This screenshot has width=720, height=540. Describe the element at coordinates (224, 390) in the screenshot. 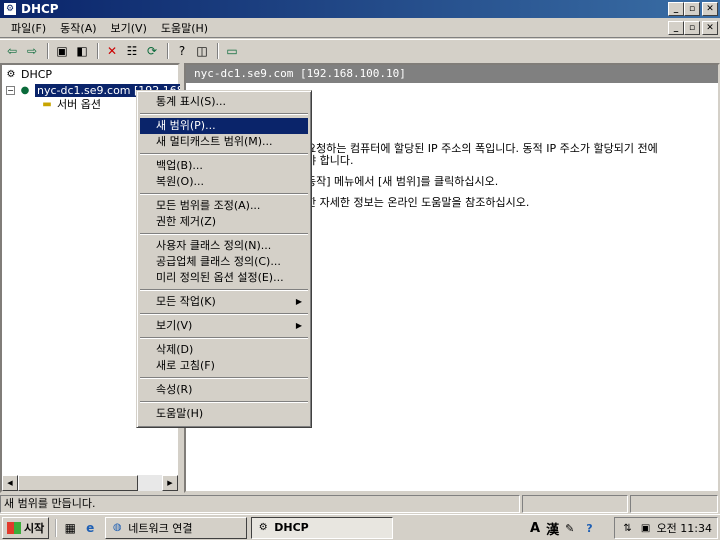

I see `context-menu-item: 속성(R)` at that location.